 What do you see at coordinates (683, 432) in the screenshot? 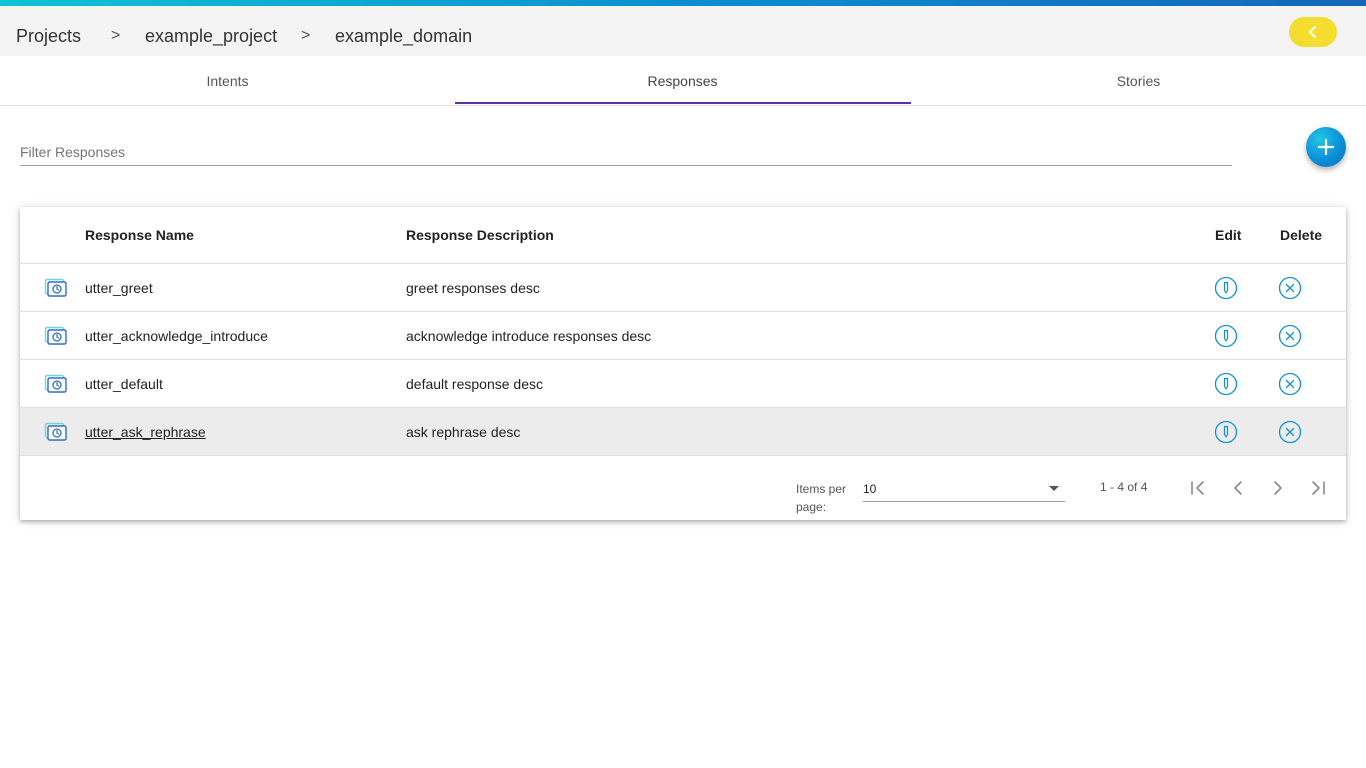
I see `table-row: utter_ask_rephrase ask rephrase desc` at bounding box center [683, 432].